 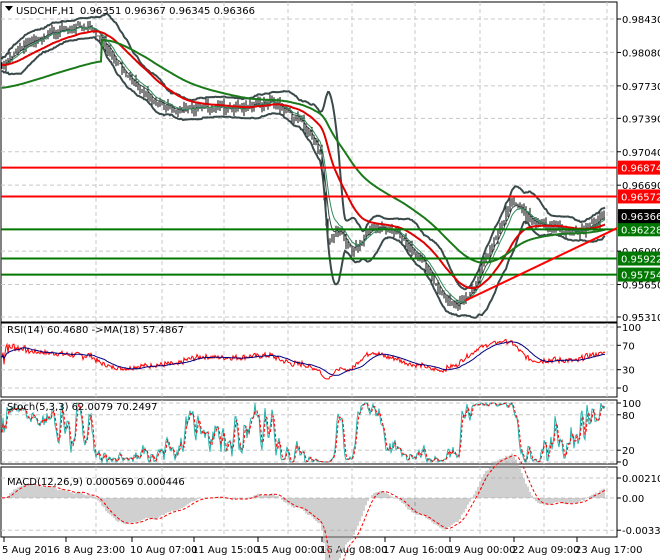 I want to click on x-tick-label: 8 Aug 23:00, so click(x=94, y=550).